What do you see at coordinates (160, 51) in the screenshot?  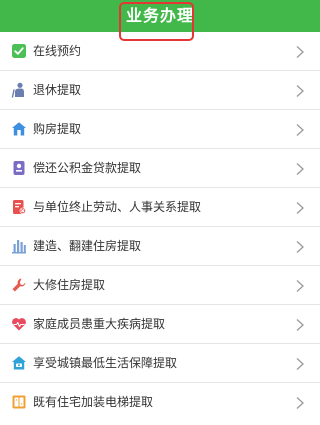 I see `list-item-online-appointment: 在线预约` at bounding box center [160, 51].